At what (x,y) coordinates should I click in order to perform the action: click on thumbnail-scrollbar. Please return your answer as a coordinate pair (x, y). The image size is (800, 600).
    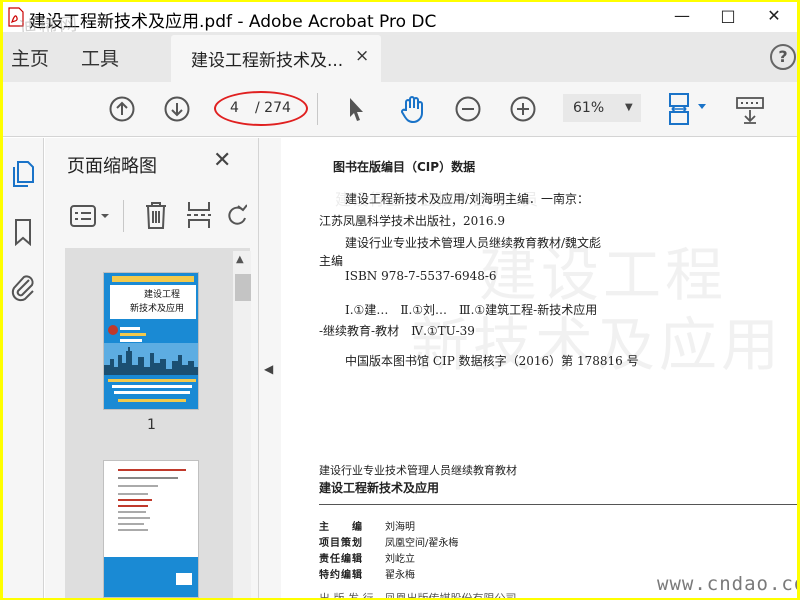
    Looking at the image, I should click on (242, 424).